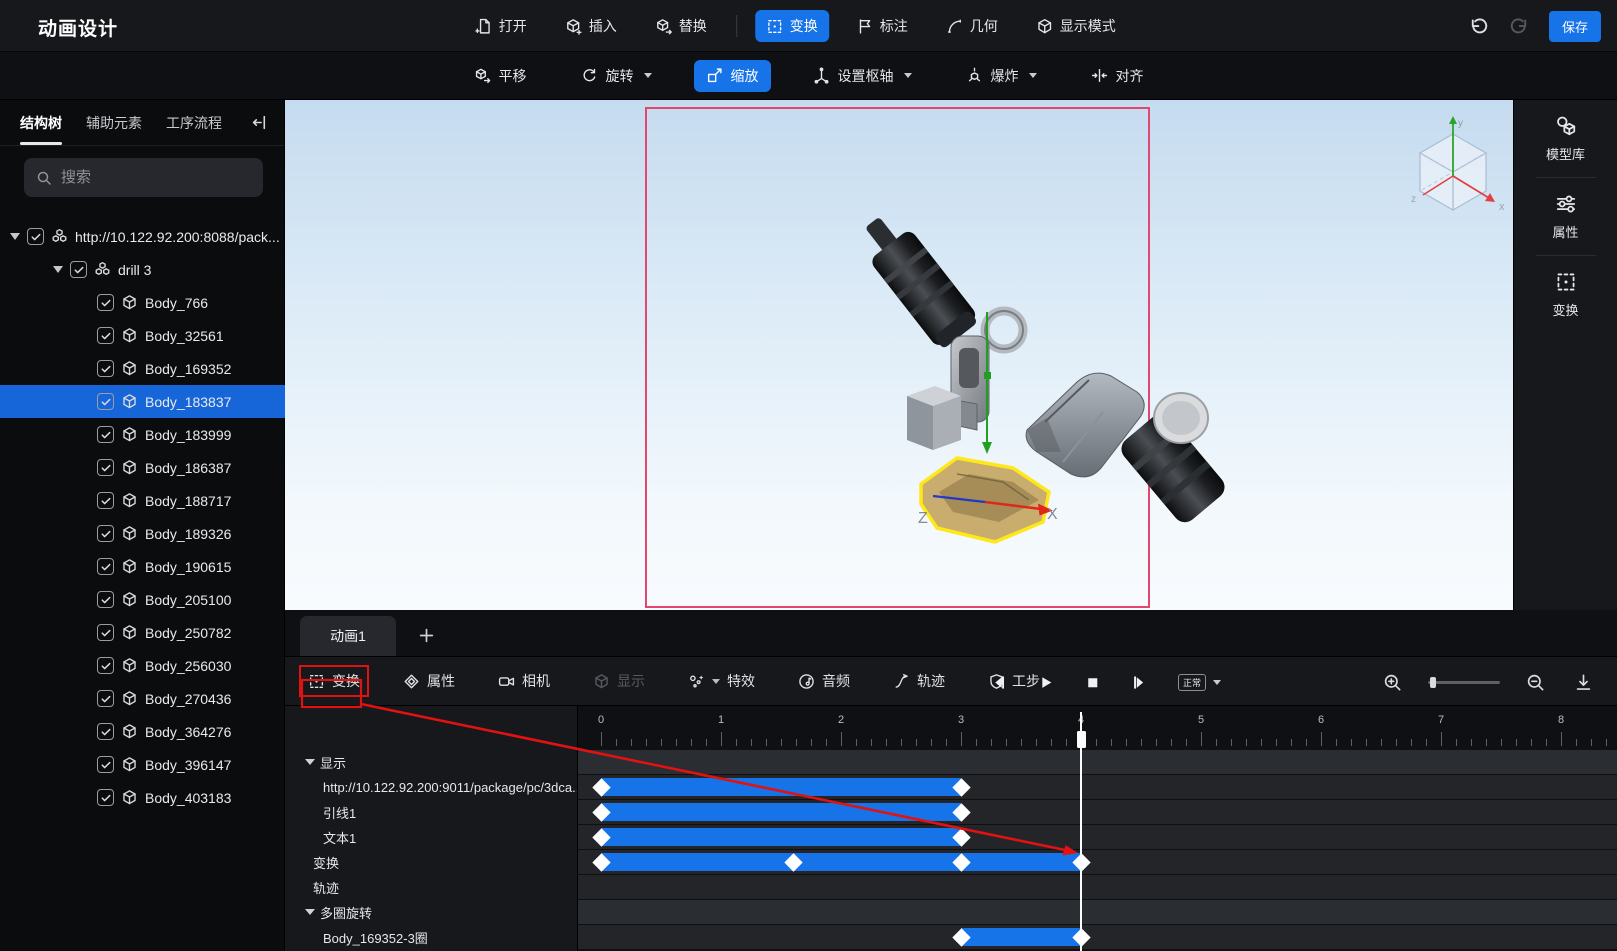  I want to click on tree-item-body_183999: Body_183999, so click(142, 434).